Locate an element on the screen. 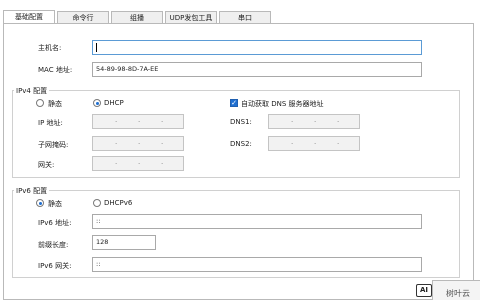 Image resolution: width=480 pixels, height=300 pixels. ipv4-static-radio is located at coordinates (40, 103).